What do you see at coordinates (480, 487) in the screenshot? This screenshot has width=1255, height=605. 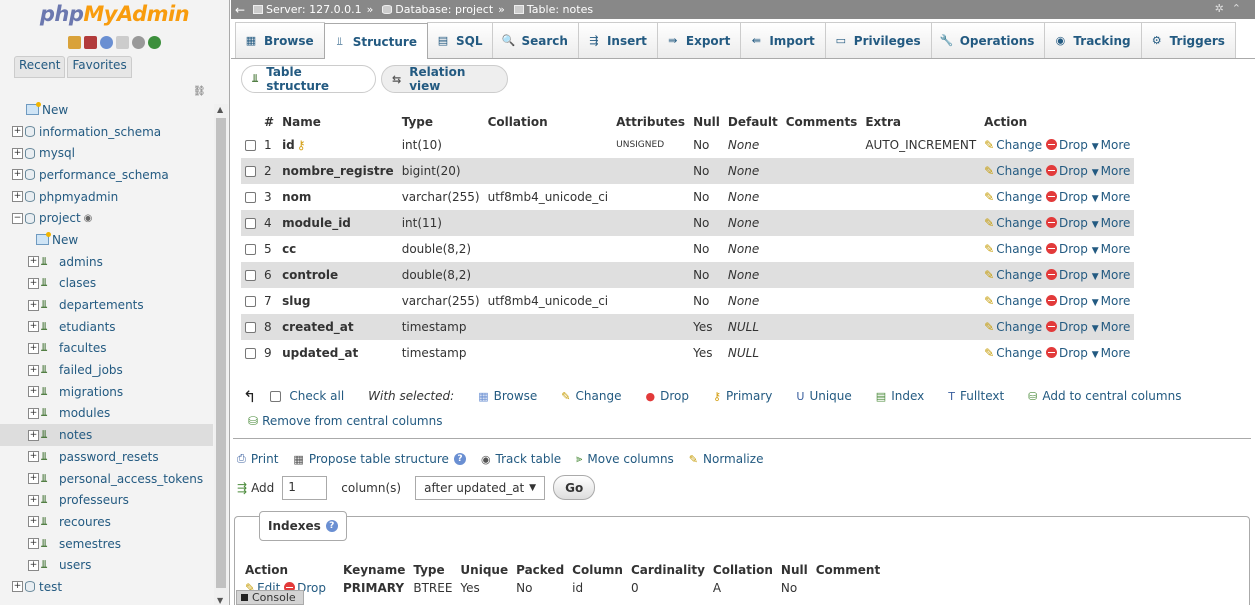 I see `column-position-select: after updated_at ▼` at bounding box center [480, 487].